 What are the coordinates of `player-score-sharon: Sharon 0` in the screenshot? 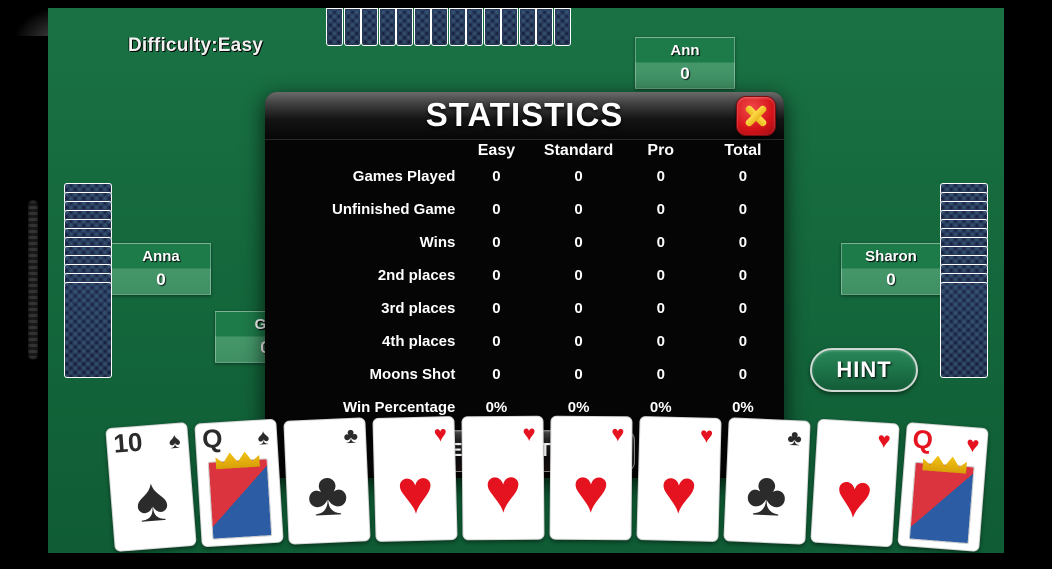 It's located at (891, 269).